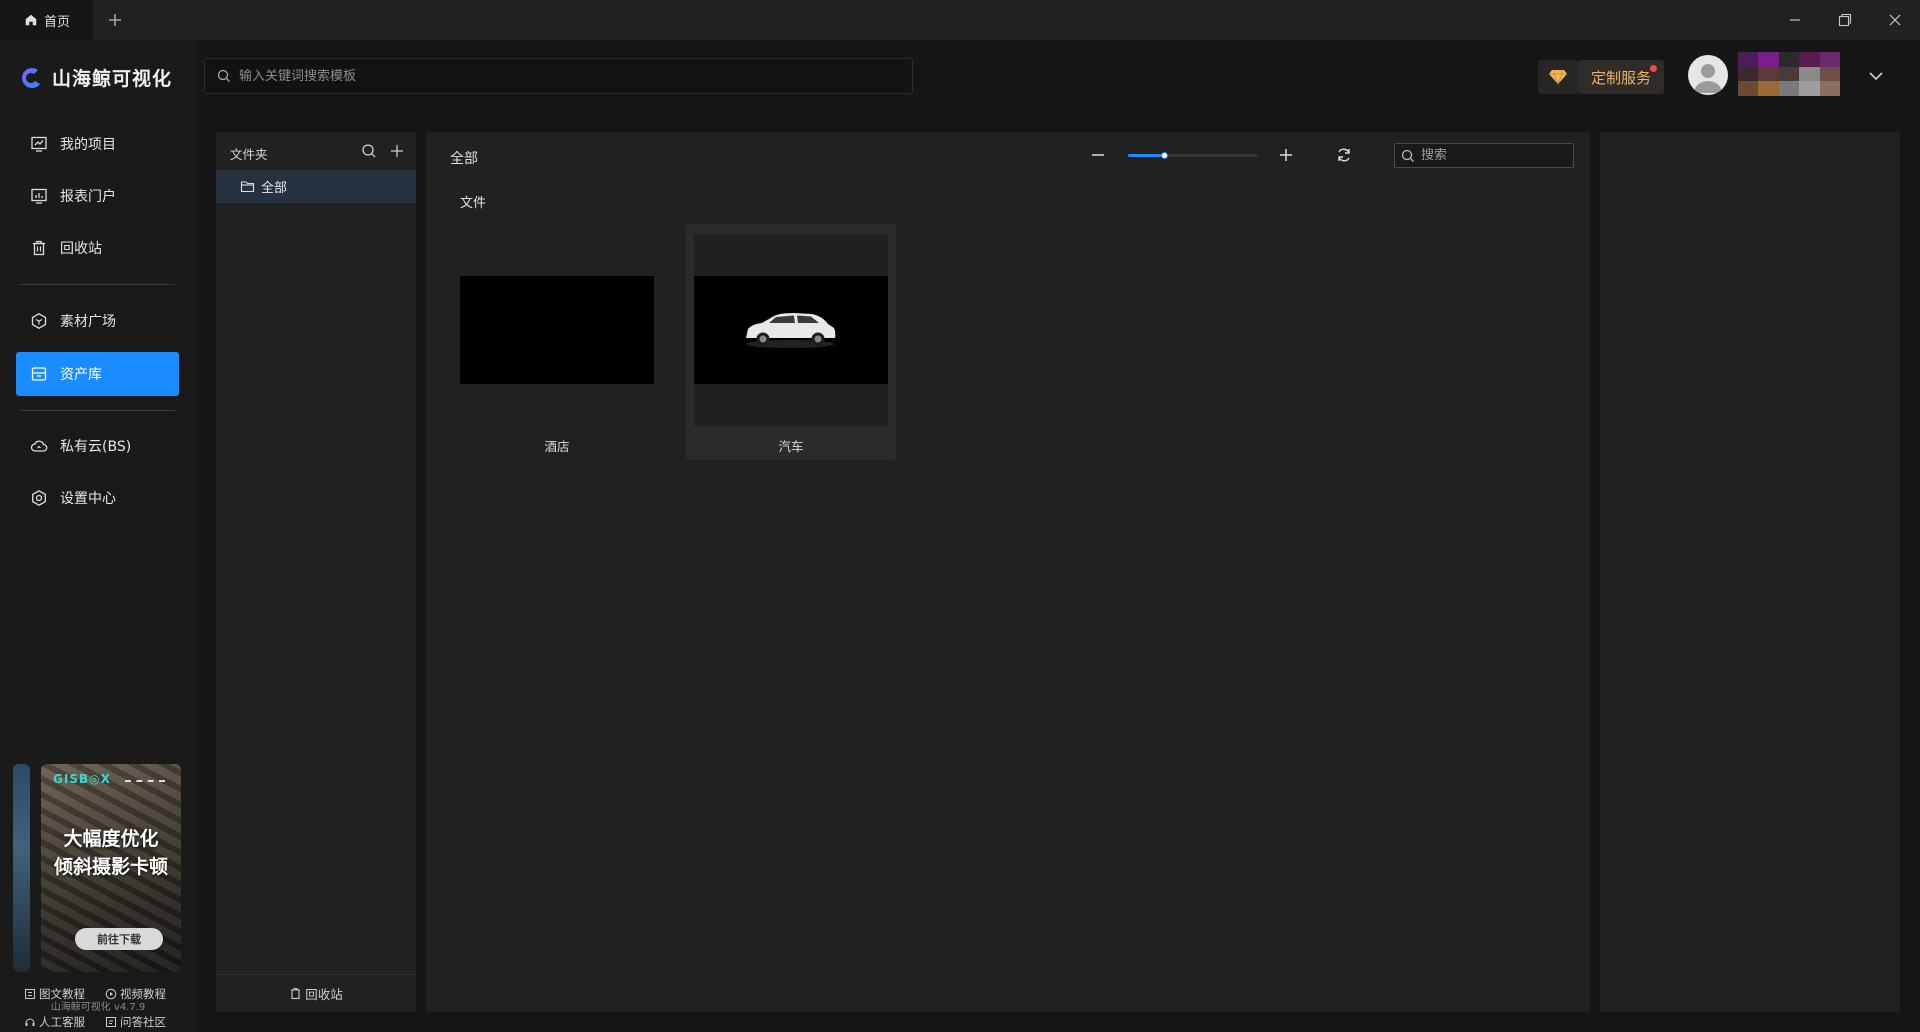 This screenshot has height=1032, width=1920. I want to click on sidebar-item-report-portal: 报表门户, so click(97, 196).